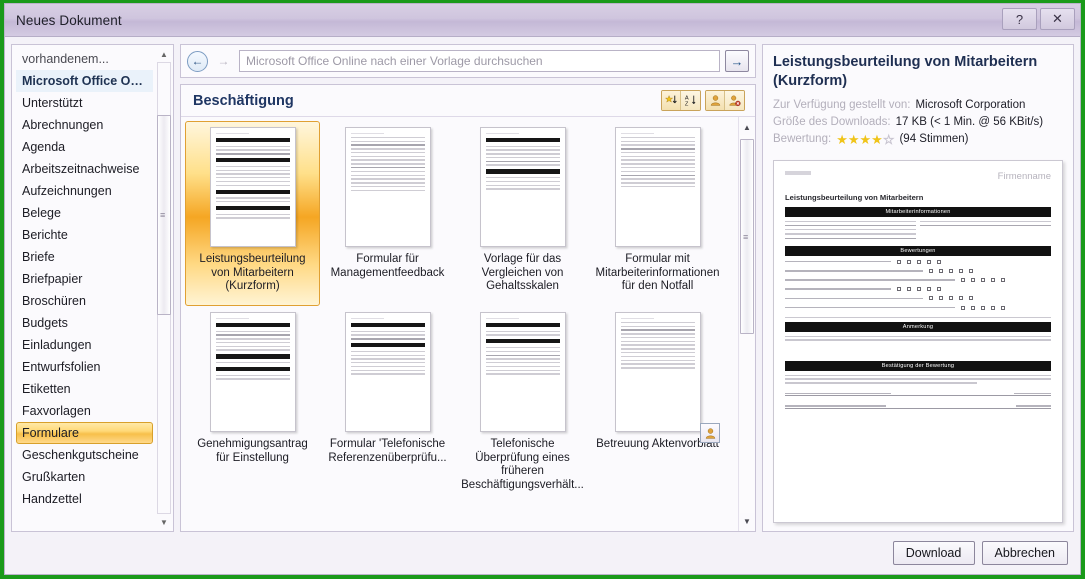  Describe the element at coordinates (802, 139) in the screenshot. I see `preview-rating-label: Bewertung:` at that location.